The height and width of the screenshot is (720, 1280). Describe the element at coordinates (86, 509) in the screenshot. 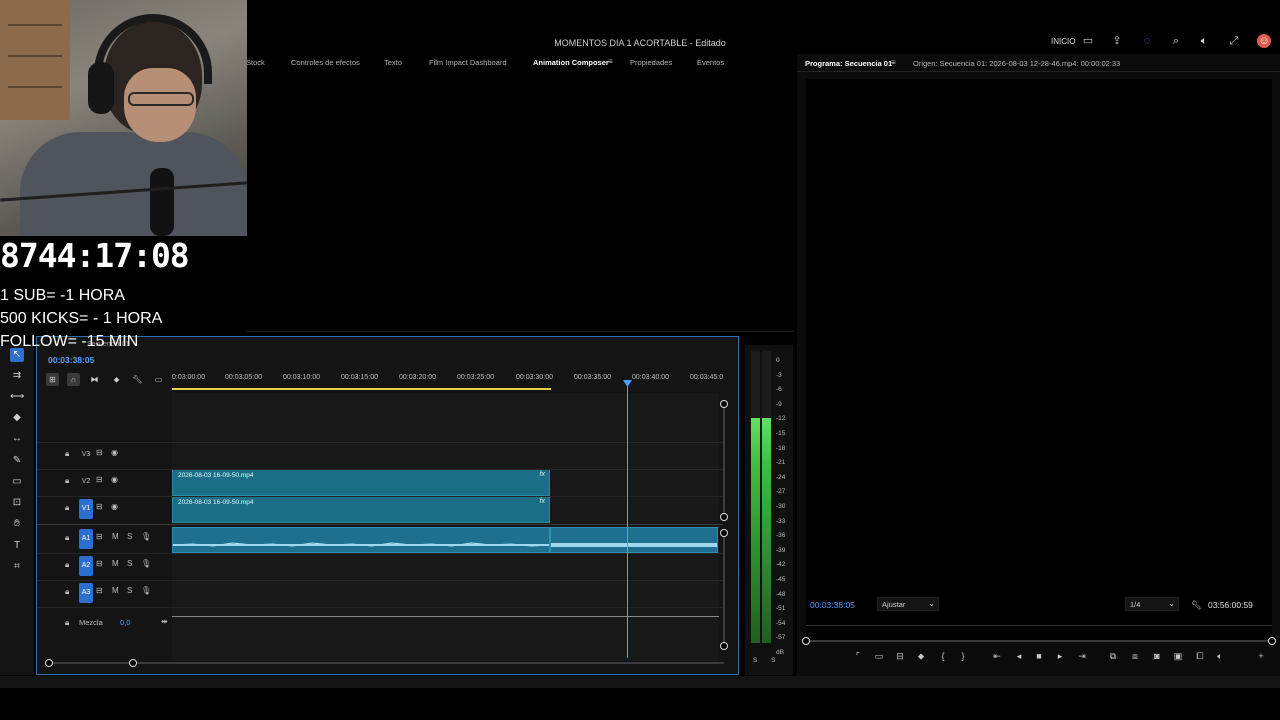

I see `track-name: V1` at that location.